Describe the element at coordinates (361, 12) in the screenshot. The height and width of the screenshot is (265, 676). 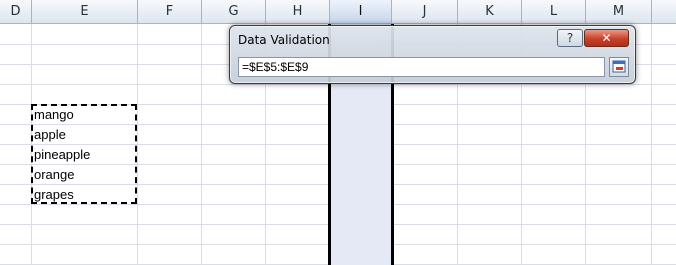
I see `column-header-i: I` at that location.